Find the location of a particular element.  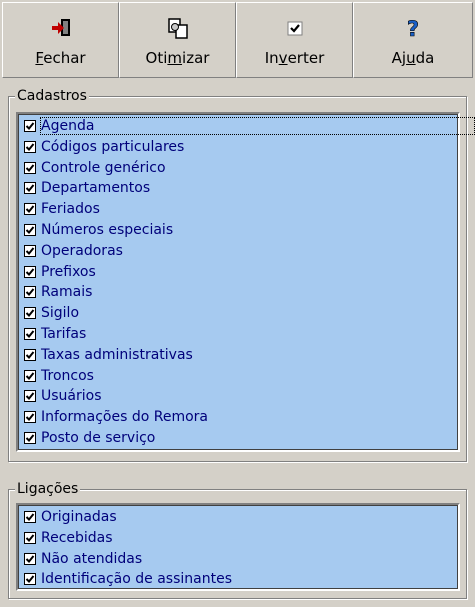

list-item-label: Agenda is located at coordinates (257, 126).